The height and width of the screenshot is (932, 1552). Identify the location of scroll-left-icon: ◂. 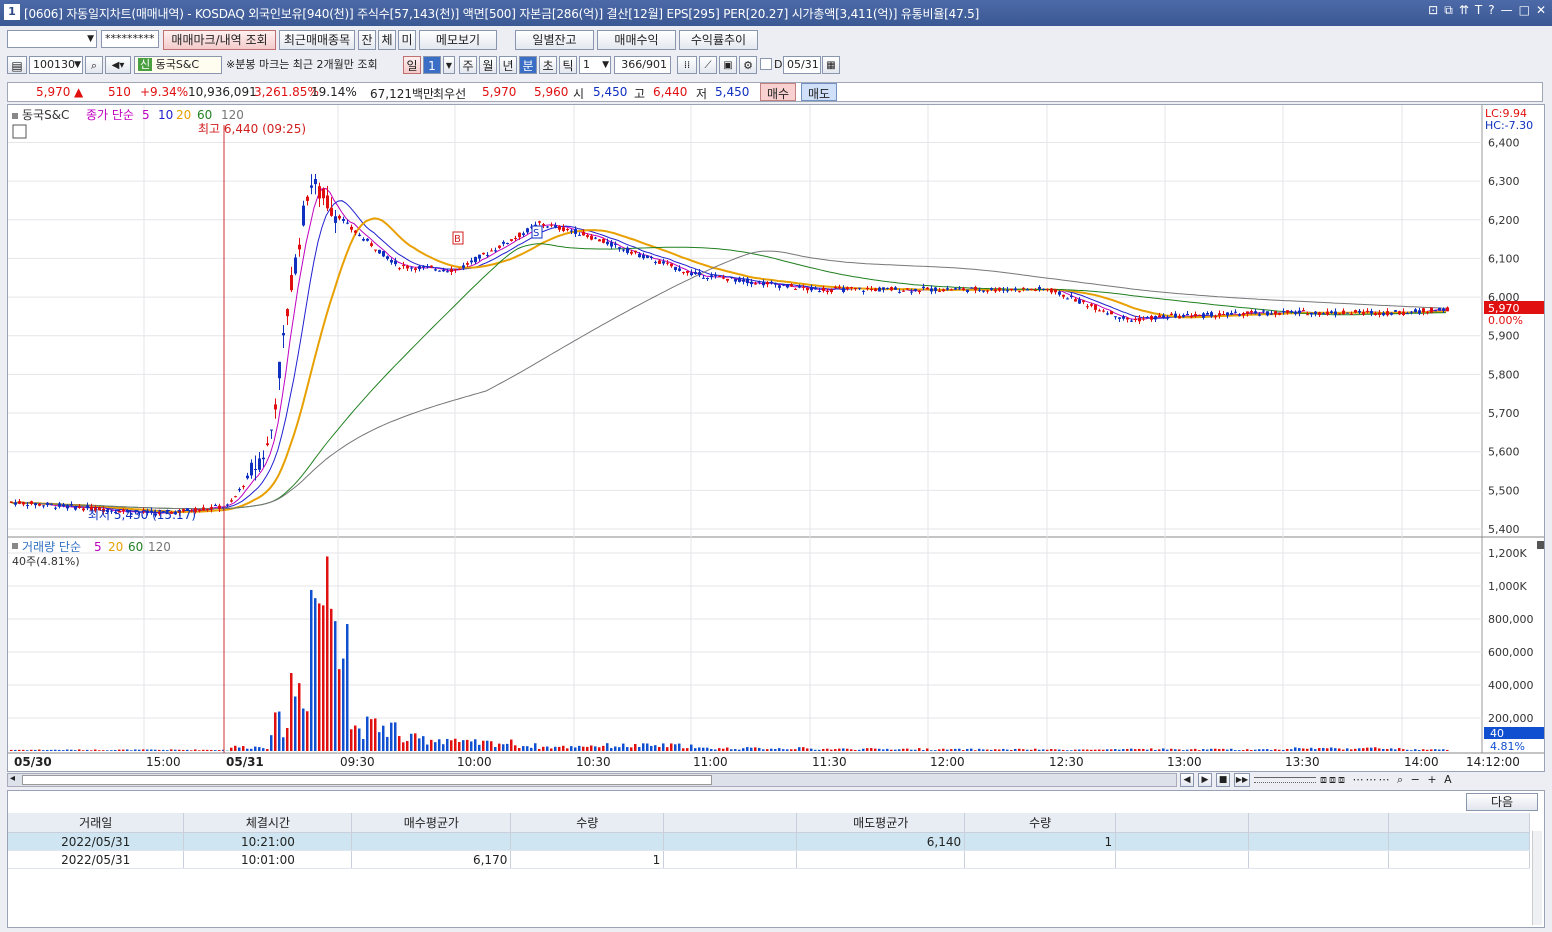
(12, 778).